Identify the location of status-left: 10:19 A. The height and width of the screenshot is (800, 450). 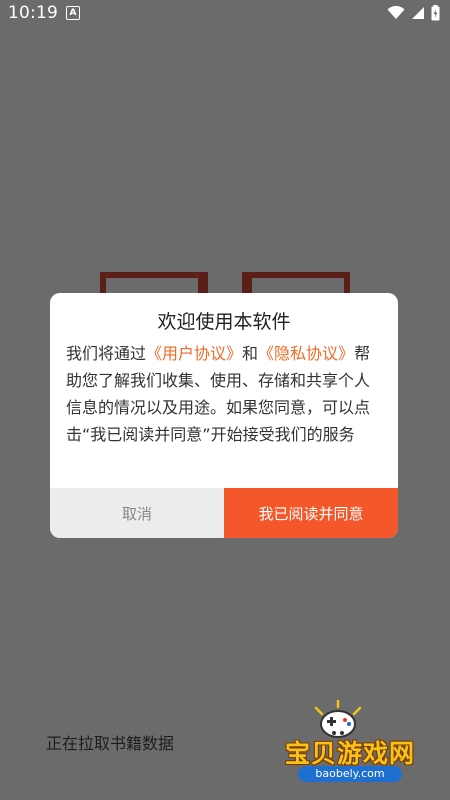
(44, 13).